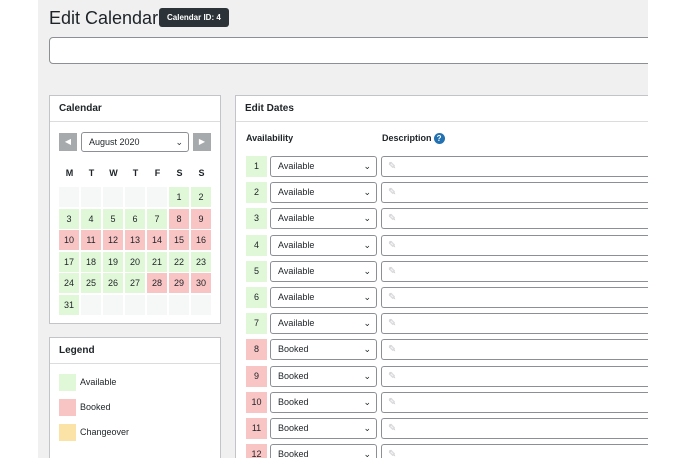 Image resolution: width=680 pixels, height=458 pixels. I want to click on calendar-day: 26, so click(113, 283).